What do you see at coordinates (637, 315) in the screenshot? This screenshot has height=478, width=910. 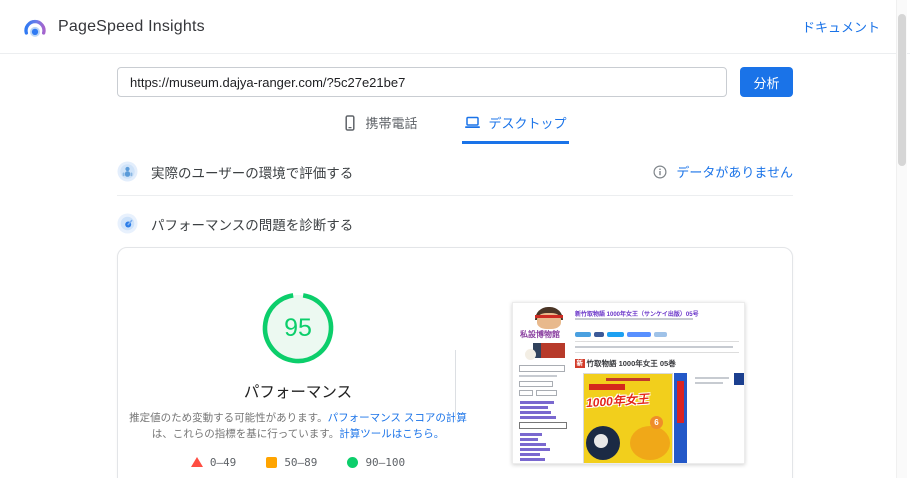 I see `thumb-page-title: 新竹取物語 1000年女王（サンケイ出版）05号` at bounding box center [637, 315].